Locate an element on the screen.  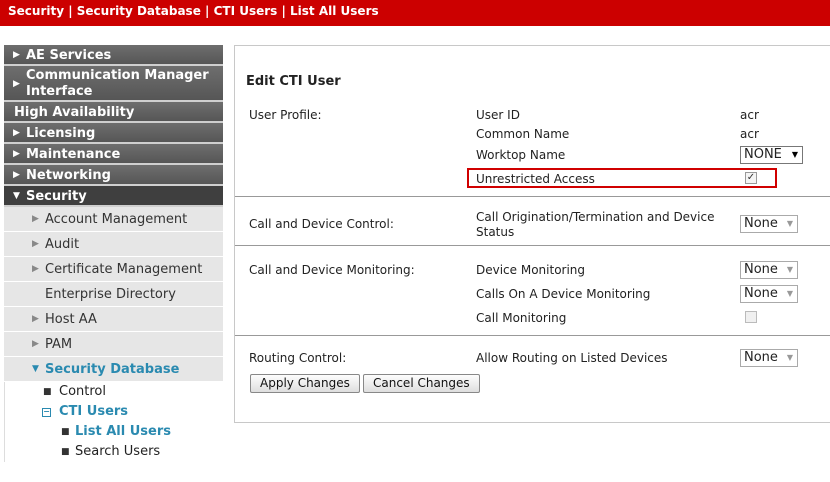
sidebar-item-enterprise-directory: Enterprise Directory is located at coordinates (113, 294).